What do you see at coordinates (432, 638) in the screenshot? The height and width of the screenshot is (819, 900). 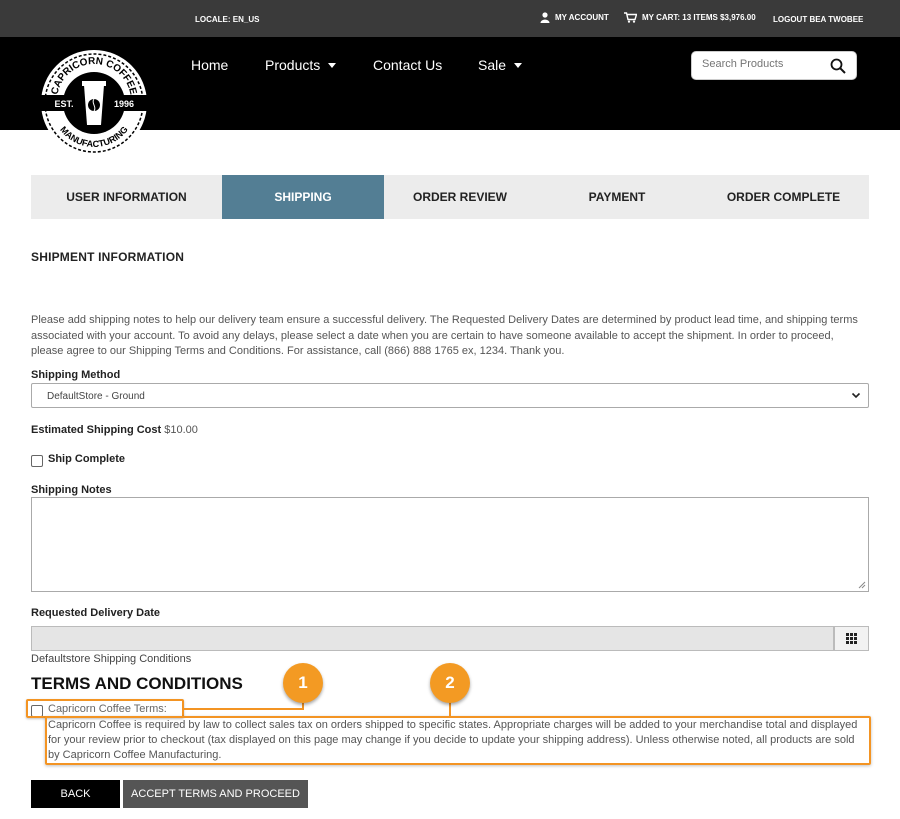 I see `delivery-date-input` at bounding box center [432, 638].